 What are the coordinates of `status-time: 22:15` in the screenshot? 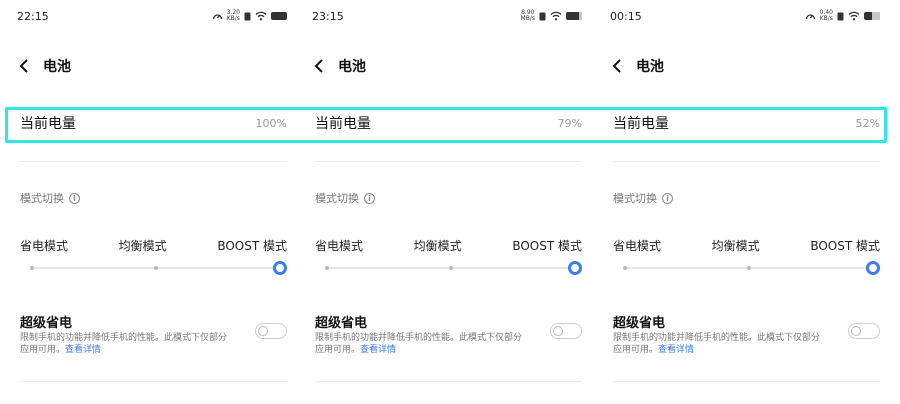 It's located at (33, 16).